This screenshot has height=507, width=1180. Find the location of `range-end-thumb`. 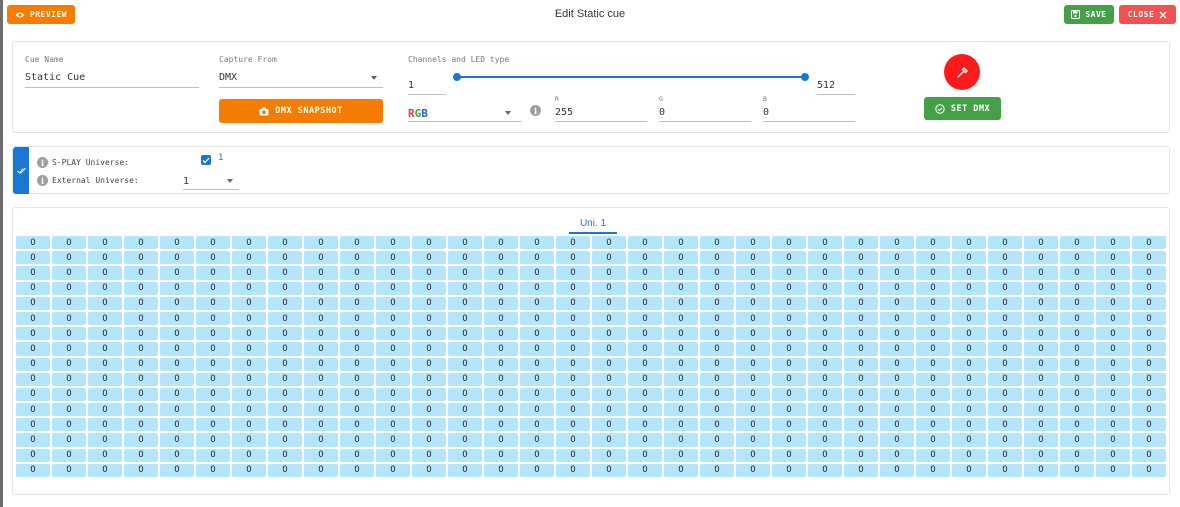

range-end-thumb is located at coordinates (805, 77).